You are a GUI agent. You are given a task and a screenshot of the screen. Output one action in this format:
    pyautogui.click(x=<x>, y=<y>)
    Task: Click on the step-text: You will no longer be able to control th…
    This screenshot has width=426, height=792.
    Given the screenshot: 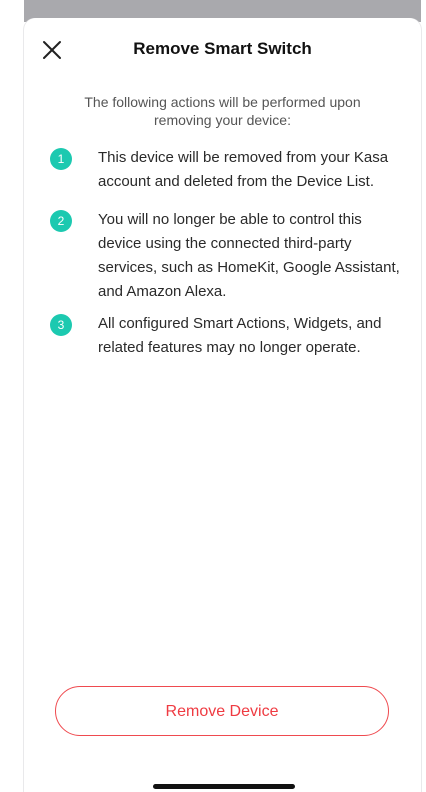 What is the action you would take?
    pyautogui.click(x=249, y=255)
    